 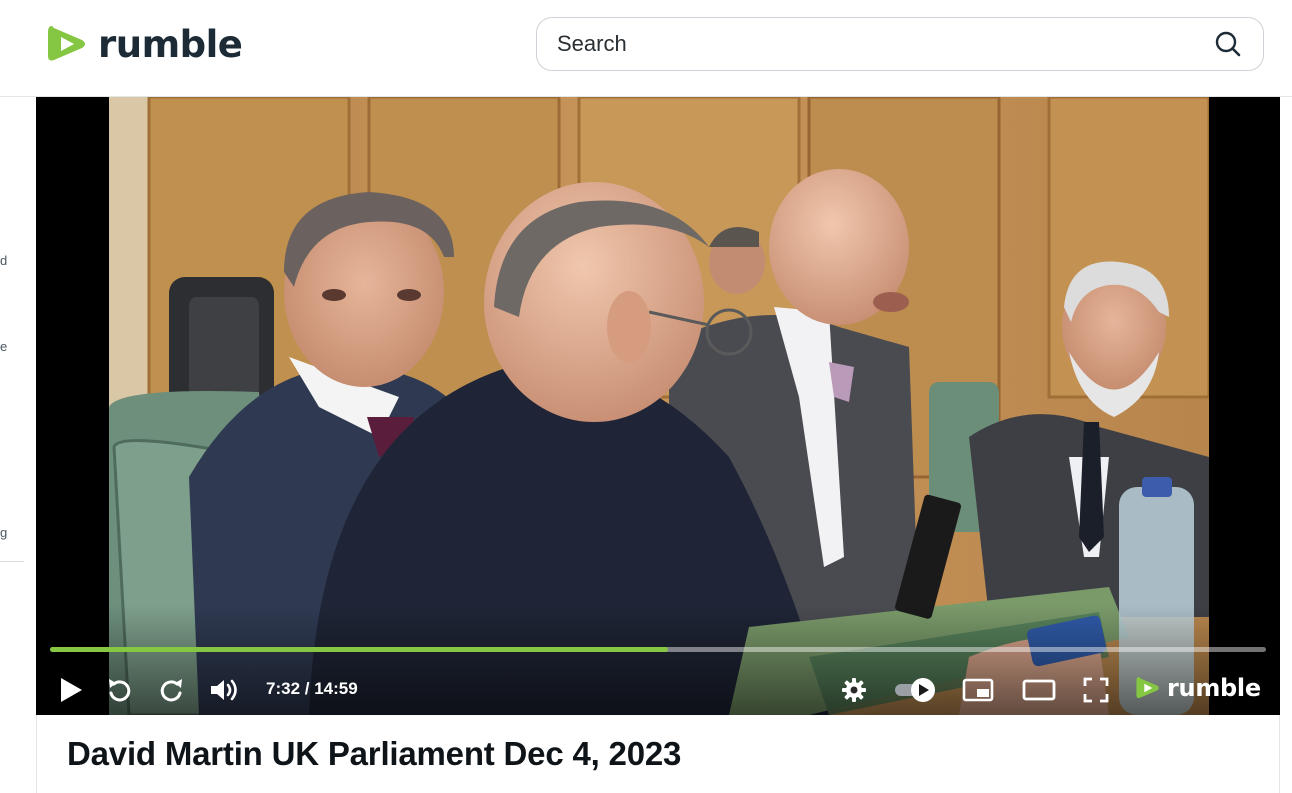 I want to click on picture-in-picture-icon, so click(x=978, y=690).